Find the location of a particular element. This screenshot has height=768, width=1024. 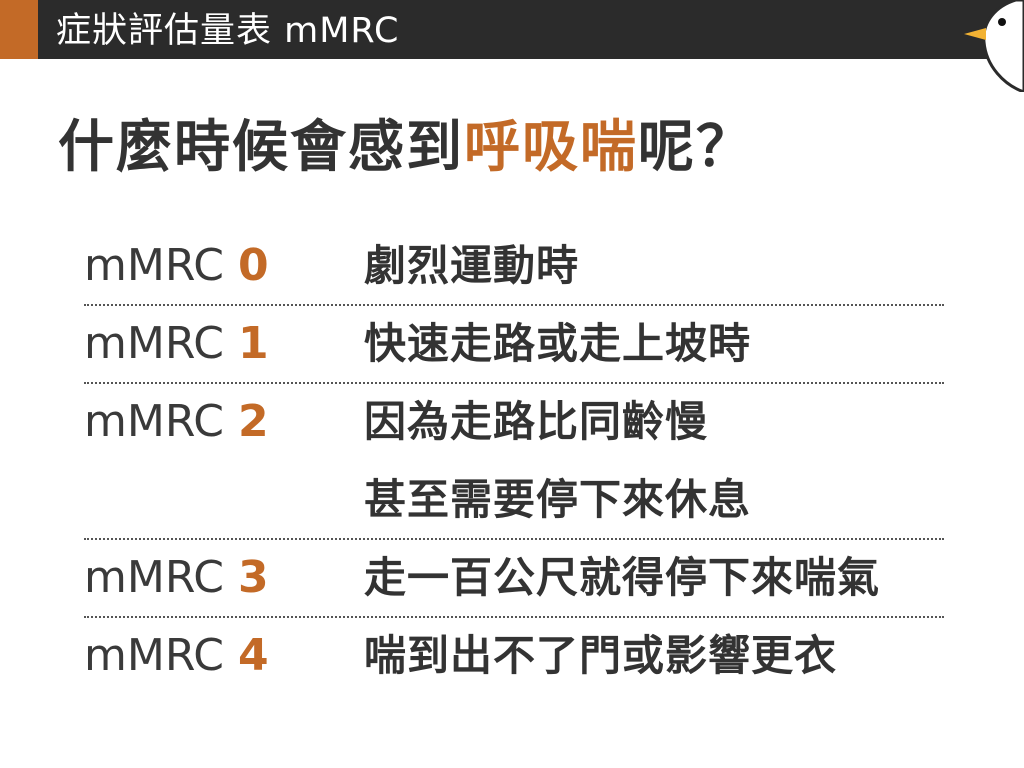

question-highlight: 呼吸喘 is located at coordinates (551, 147).